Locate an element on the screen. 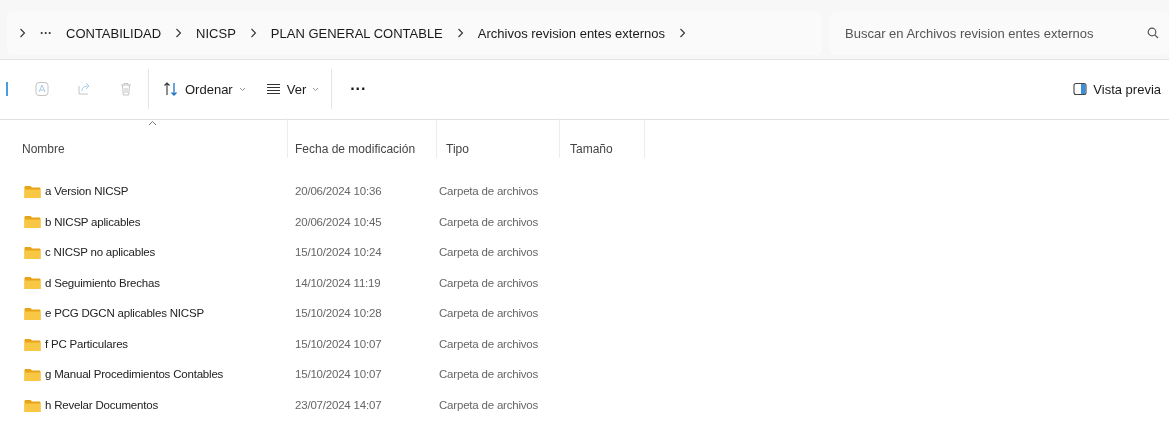 The width and height of the screenshot is (1169, 421). file-name: d Seguimiento Brechas is located at coordinates (102, 283).